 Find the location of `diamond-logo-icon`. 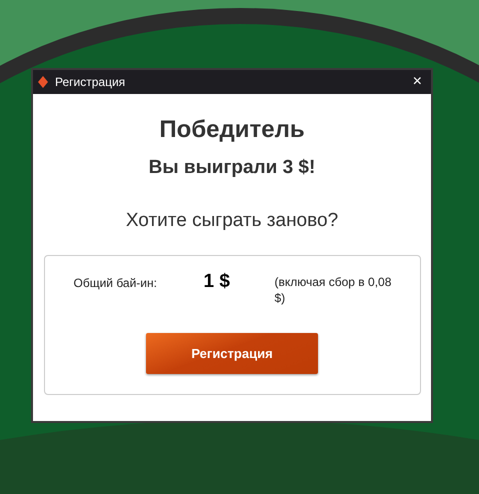

diamond-logo-icon is located at coordinates (43, 82).